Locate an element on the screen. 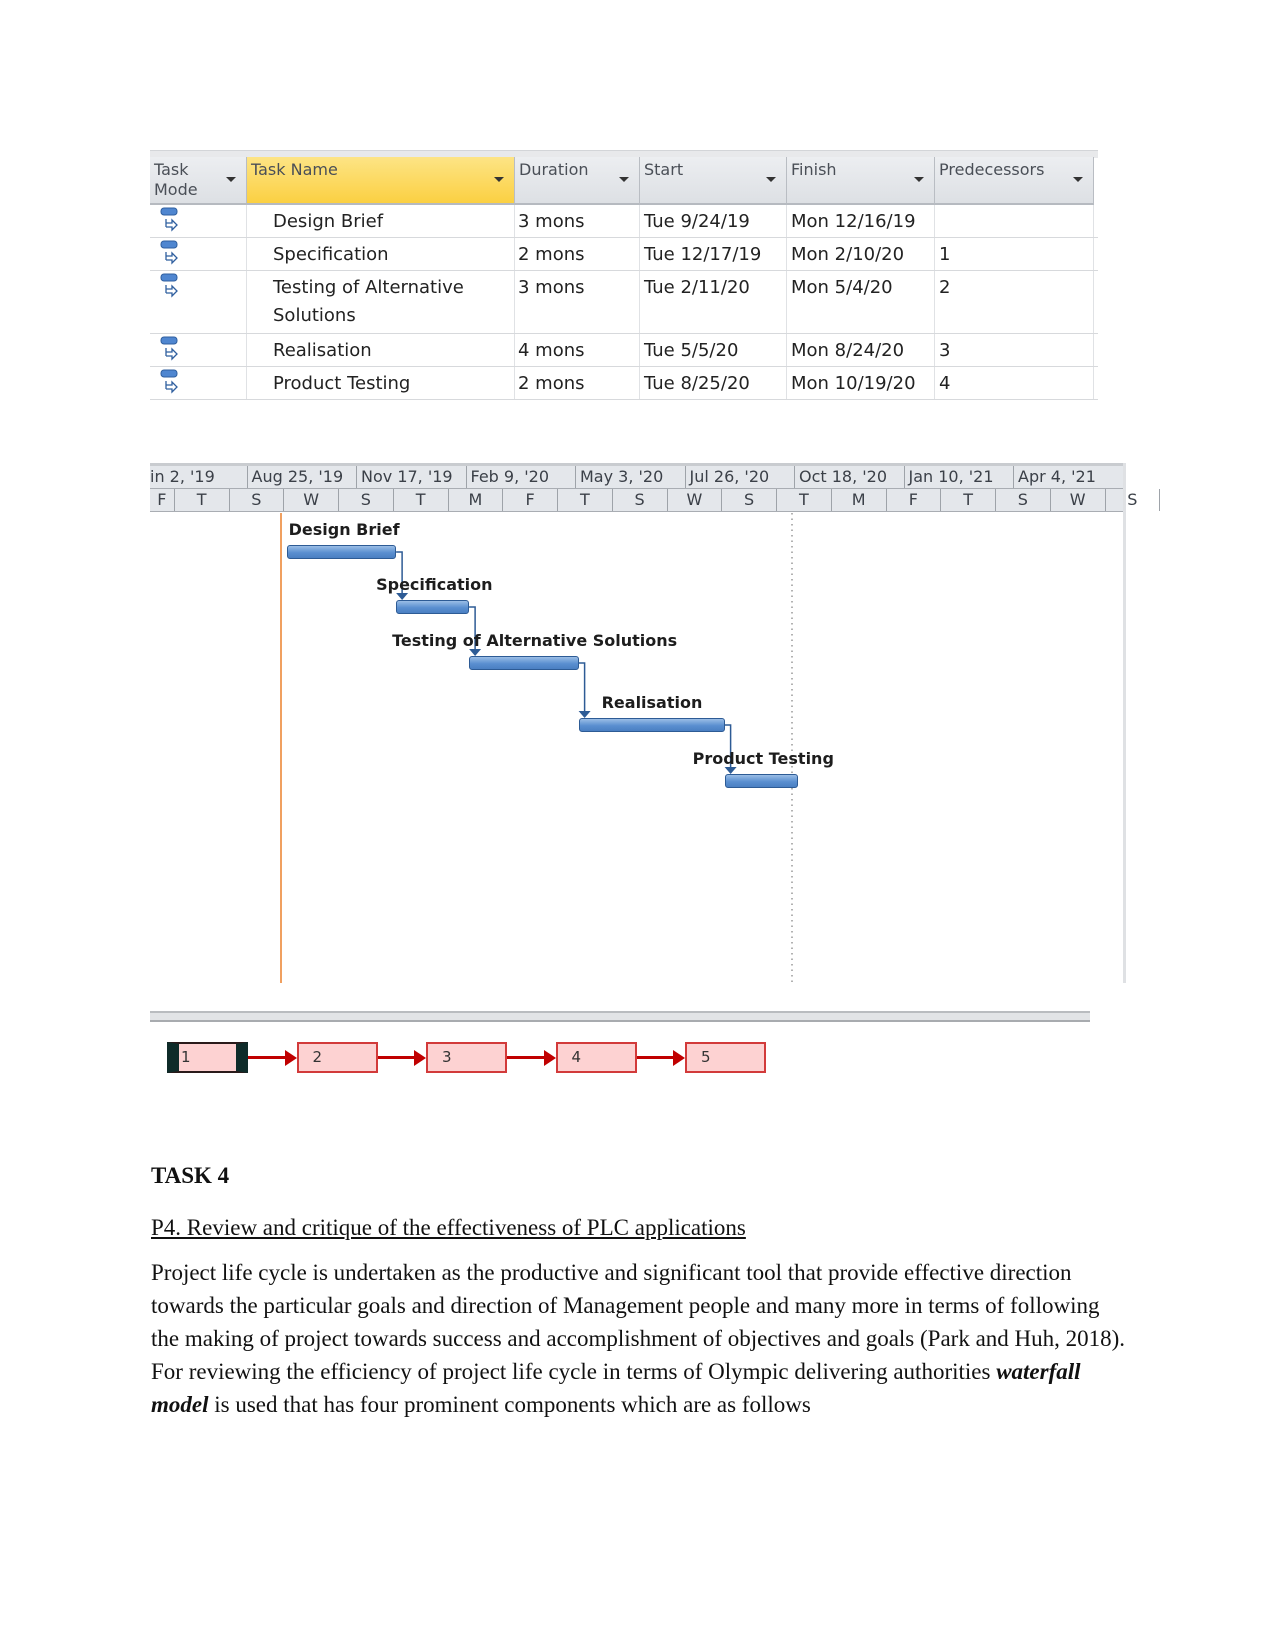  gantt-bar-label: Product Testing is located at coordinates (763, 758).